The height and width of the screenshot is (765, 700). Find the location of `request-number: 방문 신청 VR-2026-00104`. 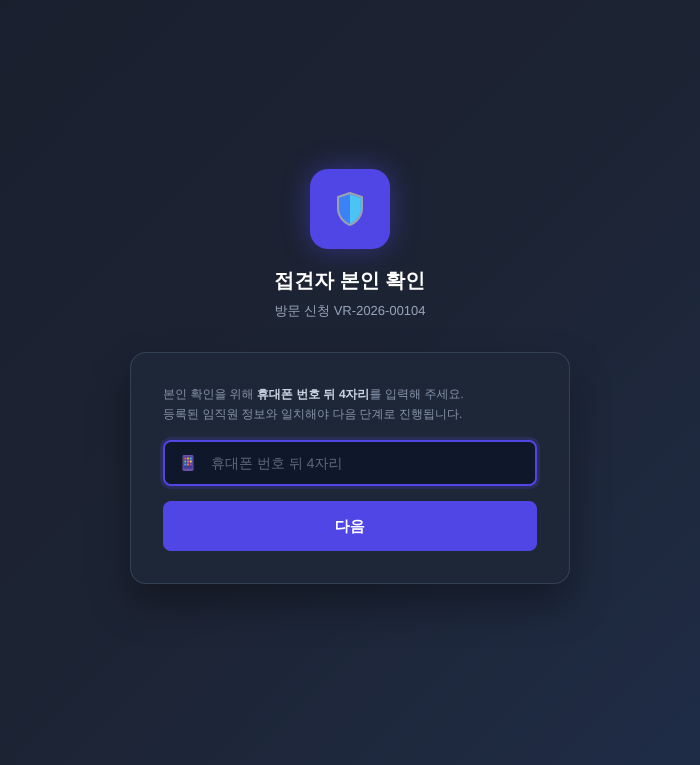

request-number: 방문 신청 VR-2026-00104 is located at coordinates (350, 311).